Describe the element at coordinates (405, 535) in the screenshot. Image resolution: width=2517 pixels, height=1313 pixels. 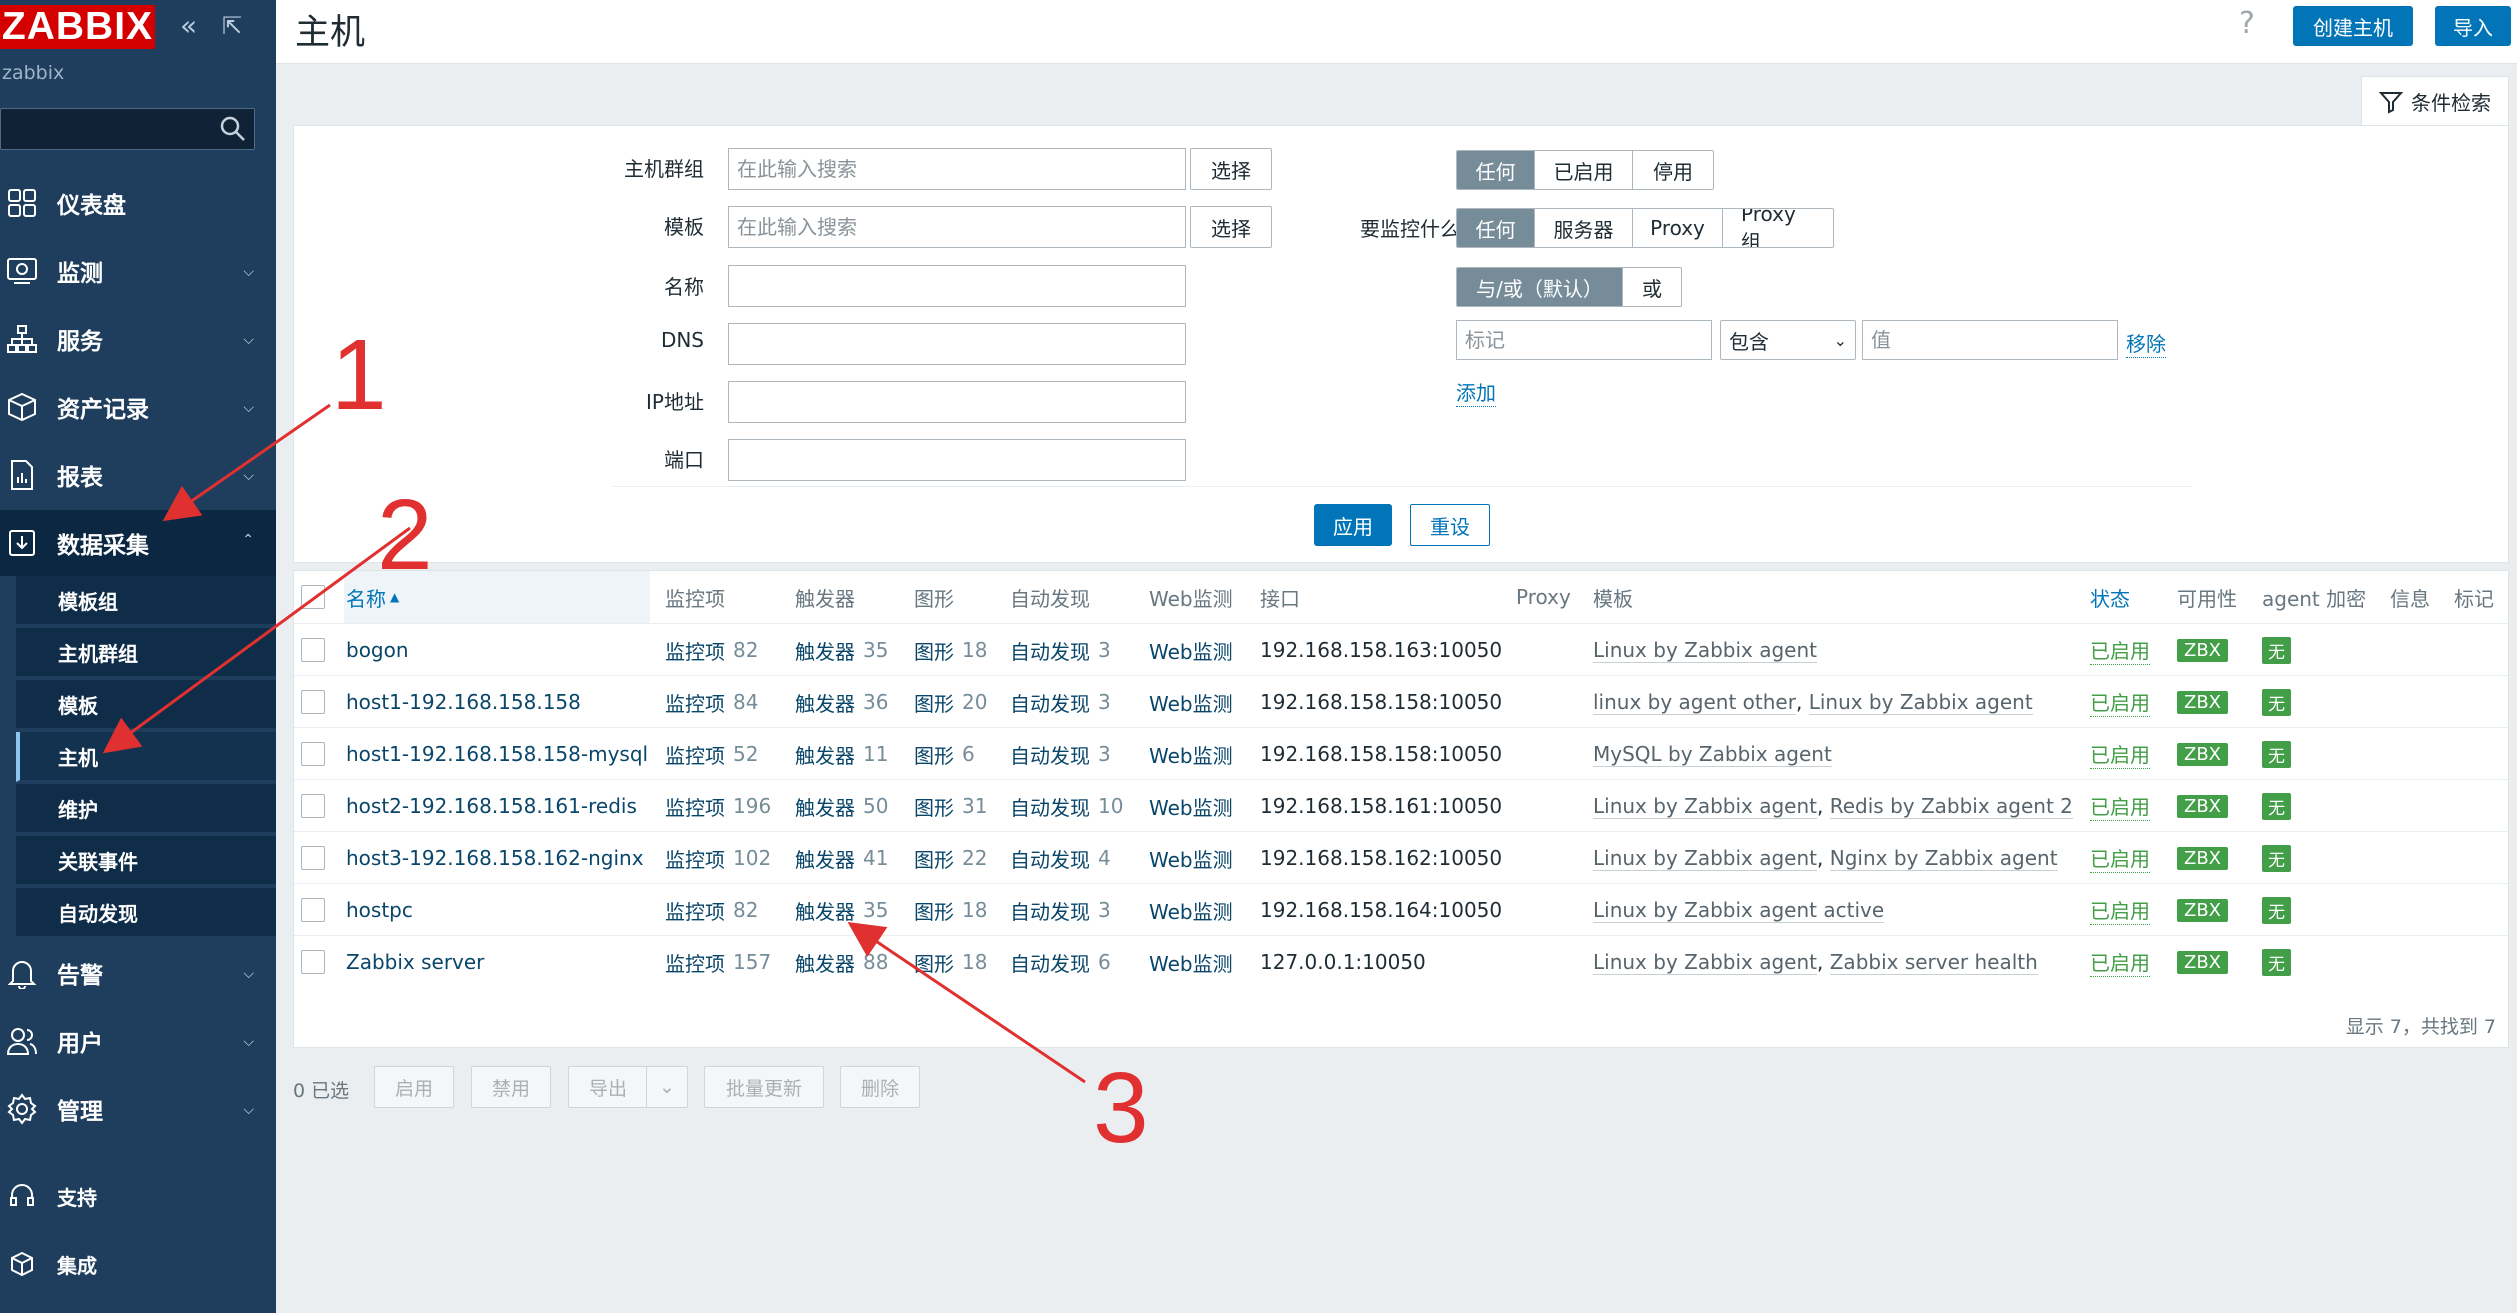
I see `annotation-number: 2` at that location.